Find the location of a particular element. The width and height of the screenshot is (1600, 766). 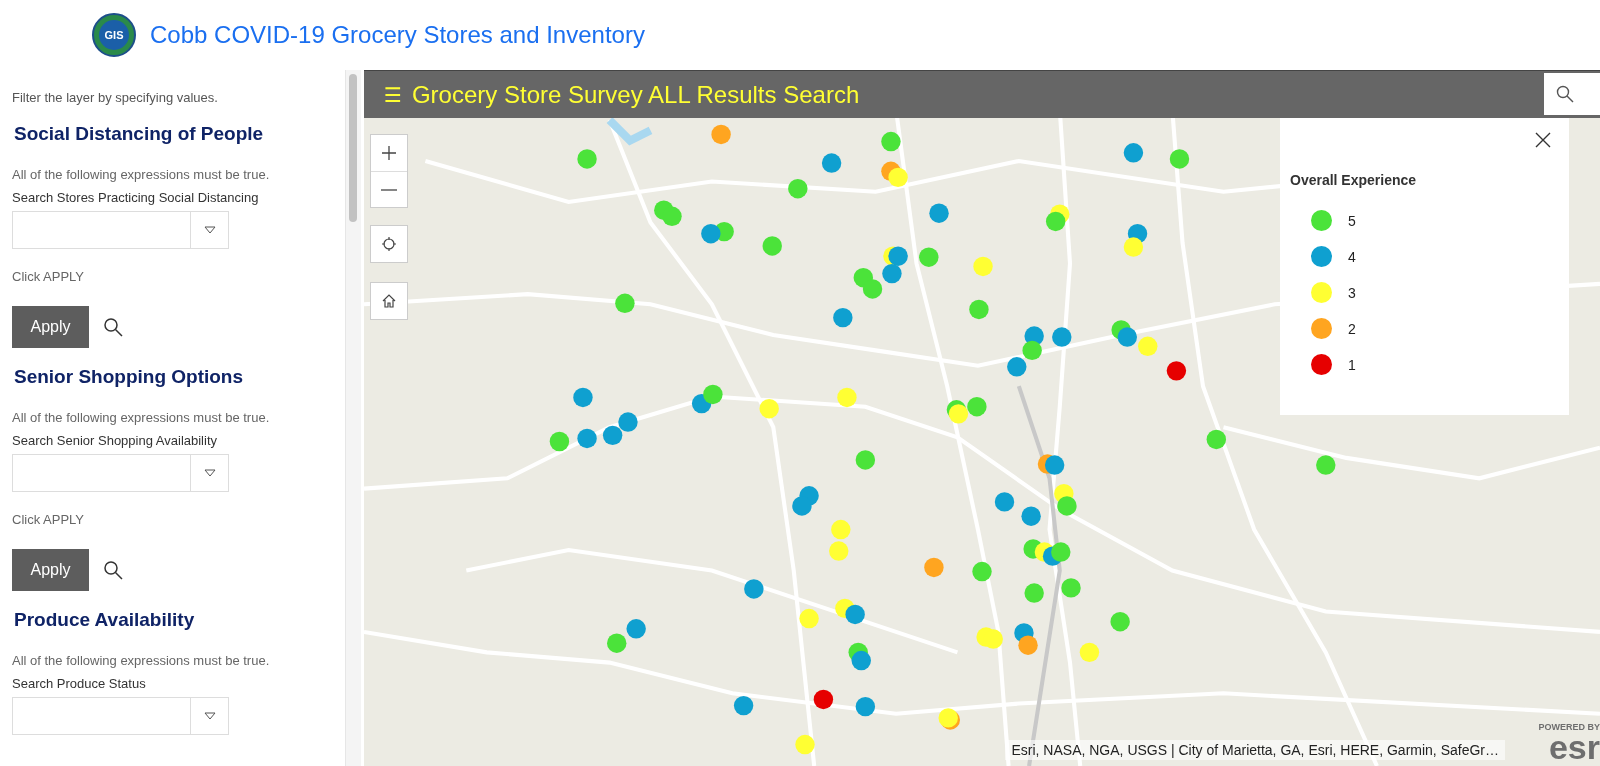

legend-label: 4 is located at coordinates (1352, 256).